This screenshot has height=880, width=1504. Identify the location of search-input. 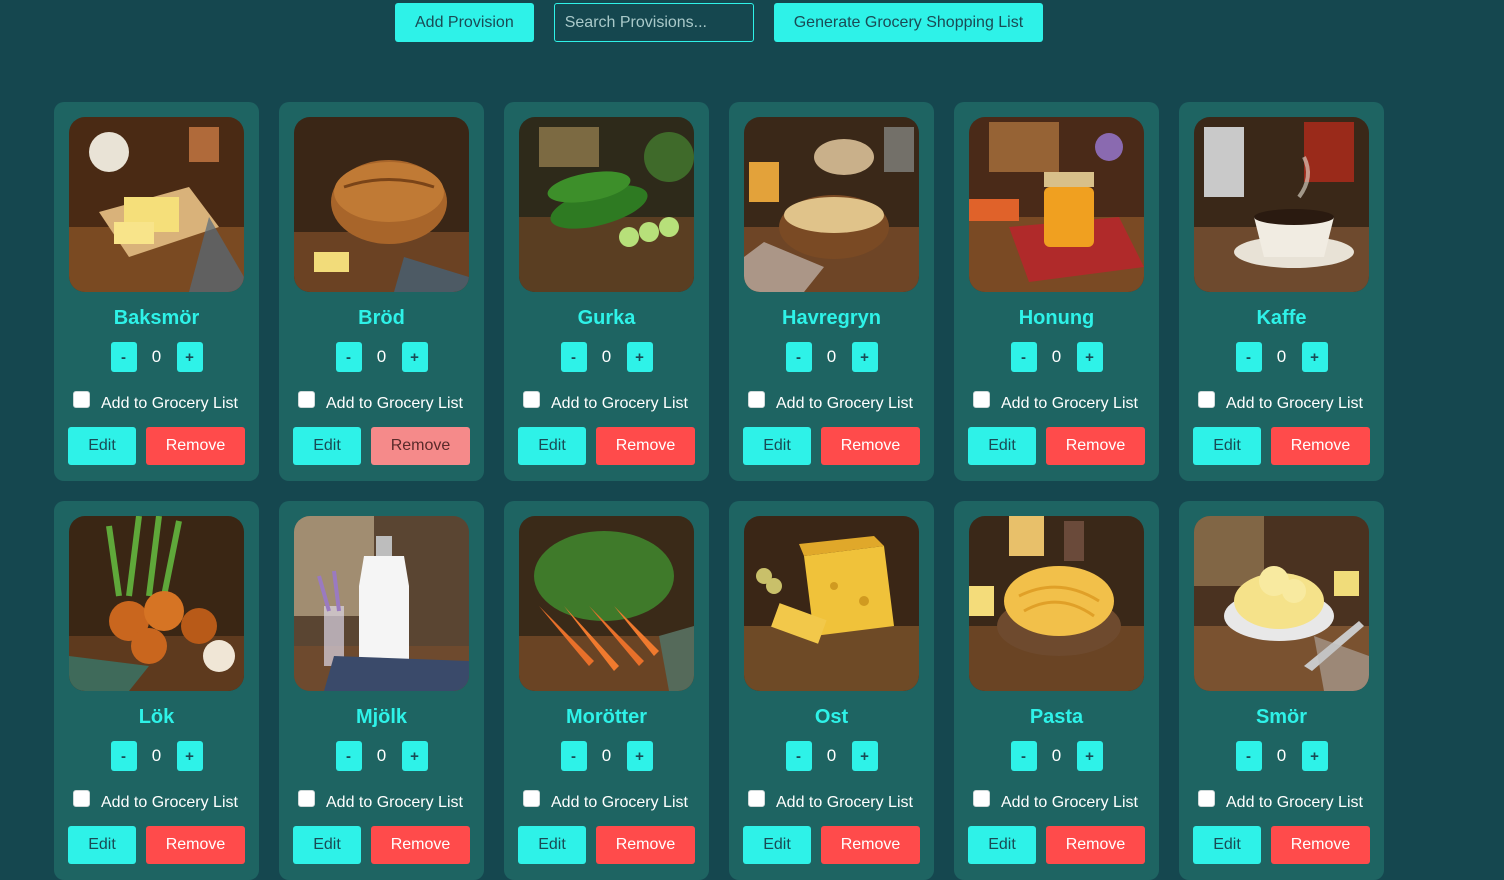
(653, 22).